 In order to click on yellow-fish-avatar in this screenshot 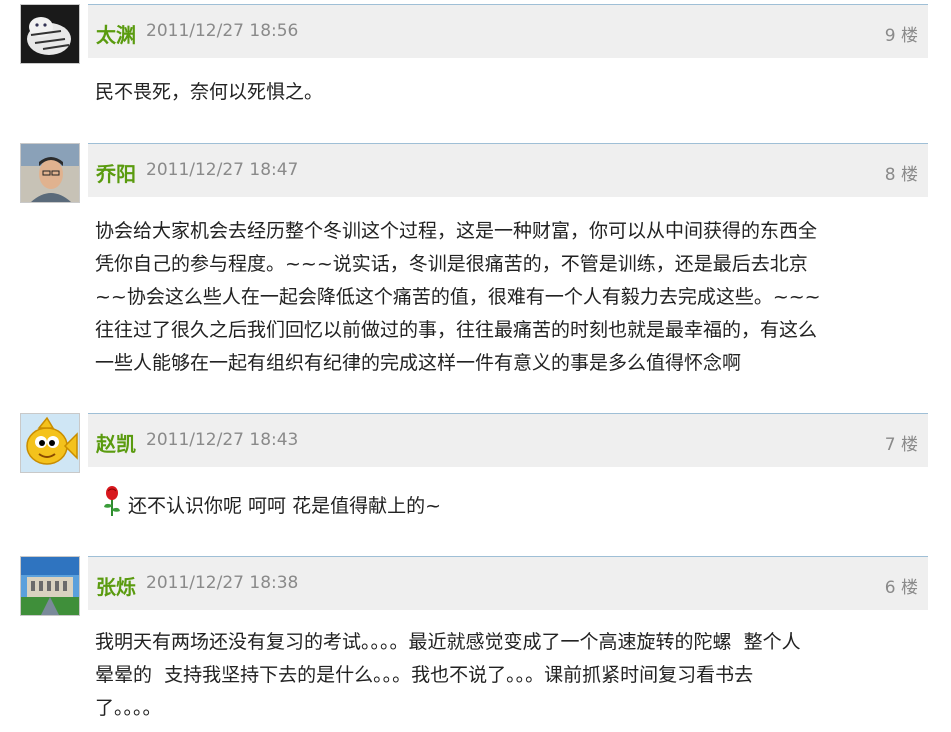, I will do `click(50, 443)`.